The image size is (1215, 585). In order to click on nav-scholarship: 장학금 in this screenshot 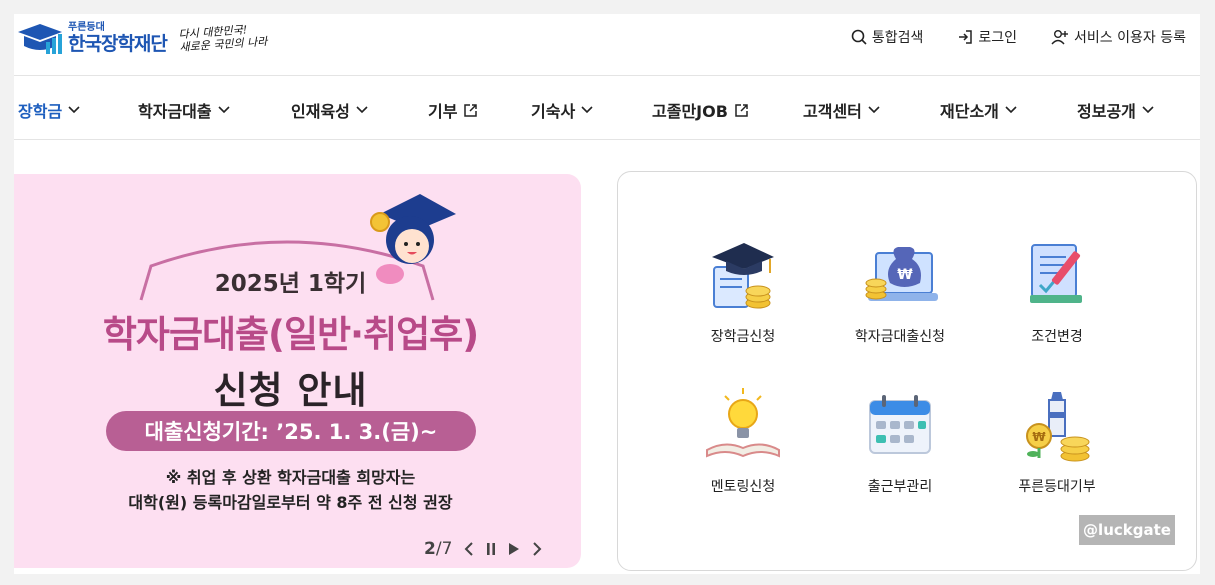, I will do `click(49, 110)`.